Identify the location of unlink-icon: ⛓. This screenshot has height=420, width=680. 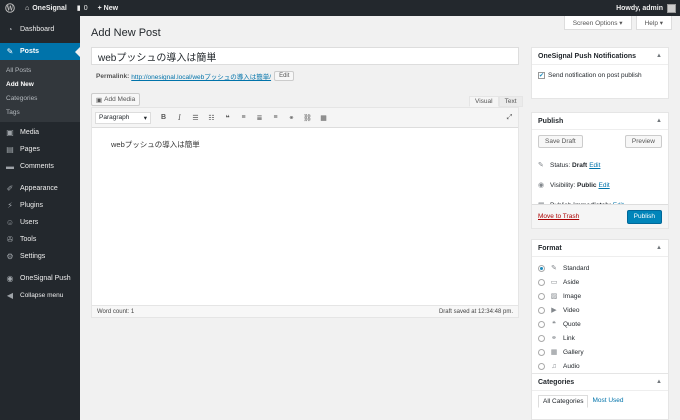
(307, 117).